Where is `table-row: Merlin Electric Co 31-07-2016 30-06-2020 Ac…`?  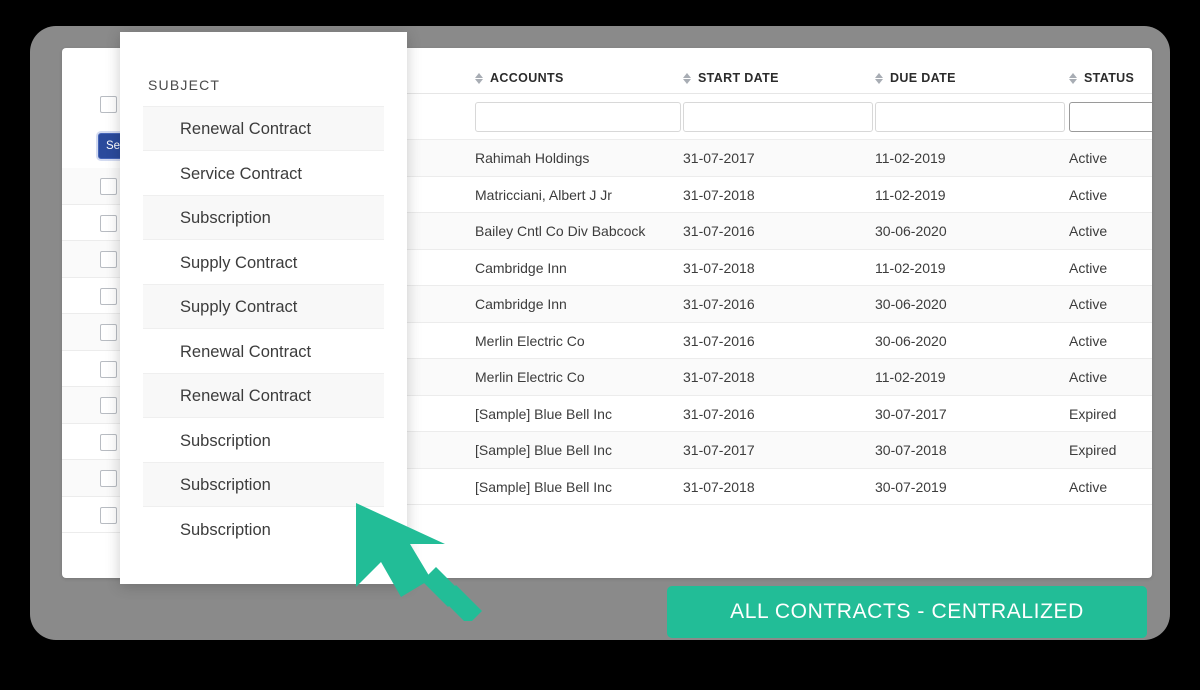 table-row: Merlin Electric Co 31-07-2016 30-06-2020 Ac… is located at coordinates (779, 340).